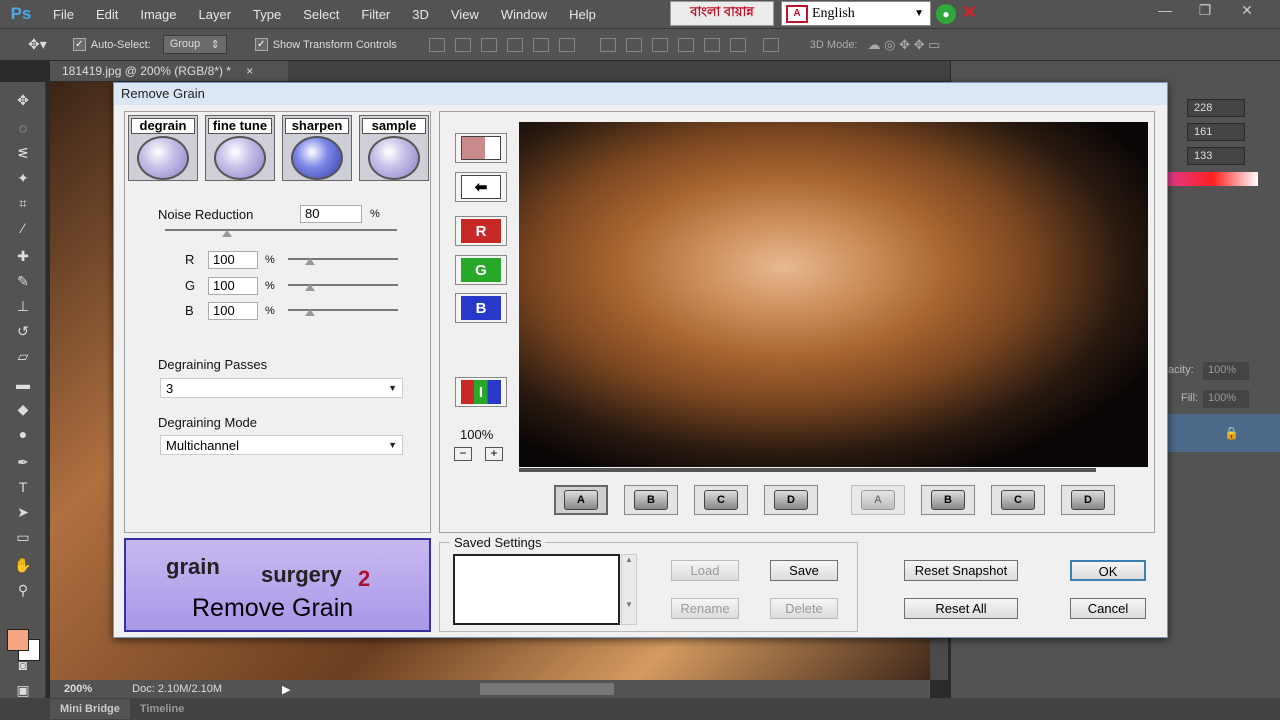  Describe the element at coordinates (37, 44) in the screenshot. I see `move-tool-icon: ✥▾` at that location.